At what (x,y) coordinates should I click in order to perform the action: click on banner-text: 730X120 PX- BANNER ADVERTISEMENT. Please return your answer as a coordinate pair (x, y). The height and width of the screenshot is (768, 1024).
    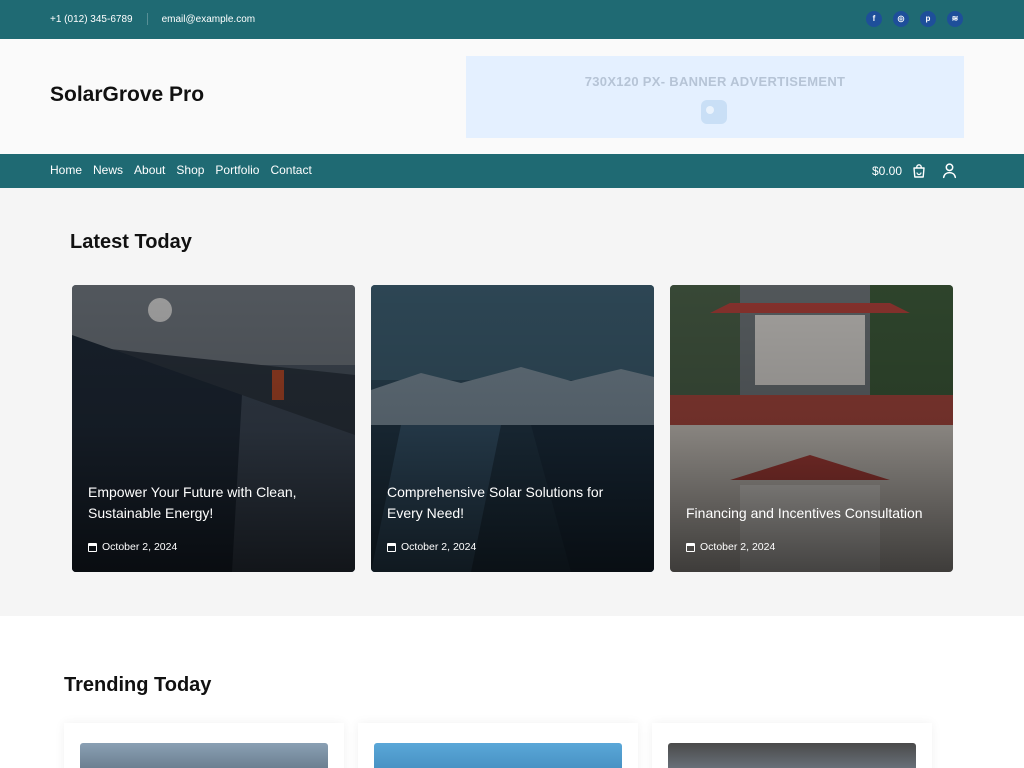
    Looking at the image, I should click on (715, 81).